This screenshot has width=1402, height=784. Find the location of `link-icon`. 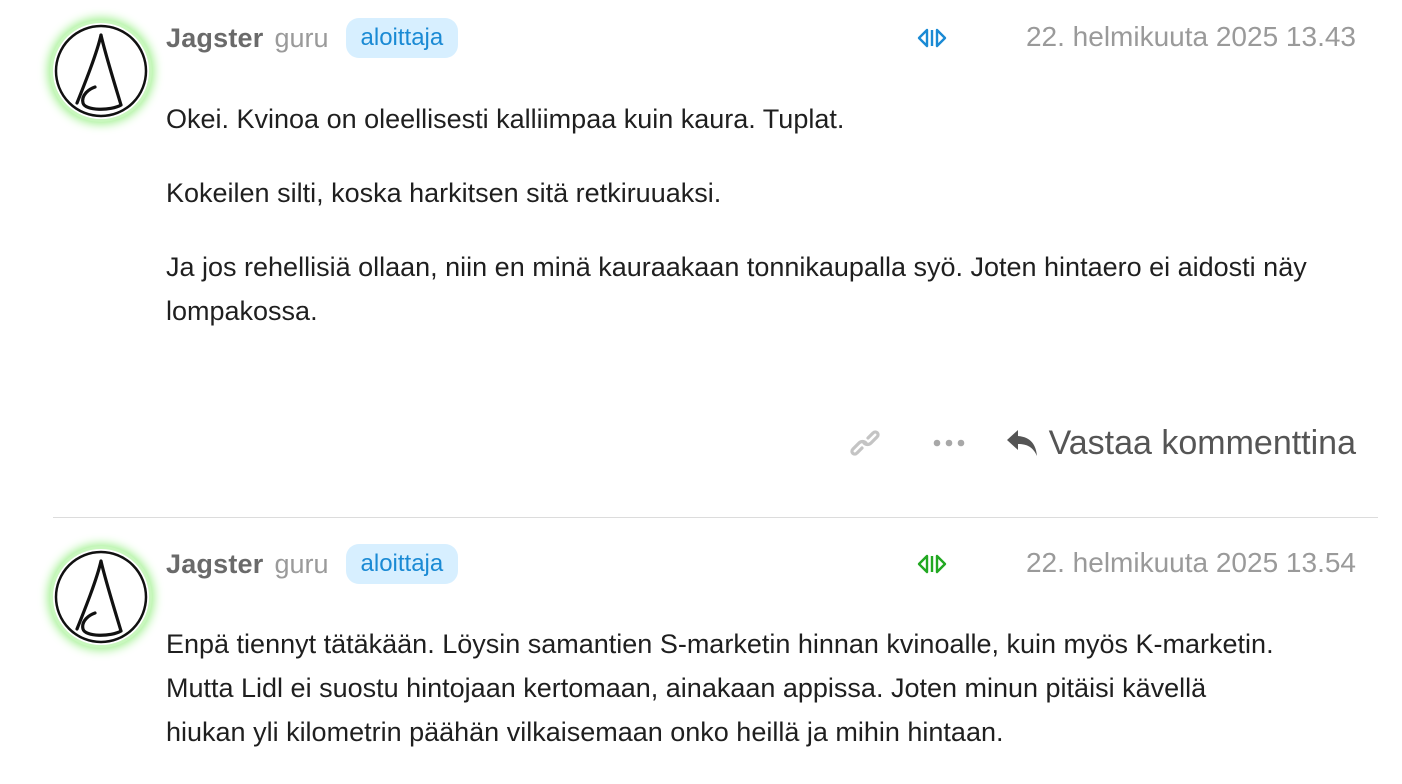

link-icon is located at coordinates (864, 443).